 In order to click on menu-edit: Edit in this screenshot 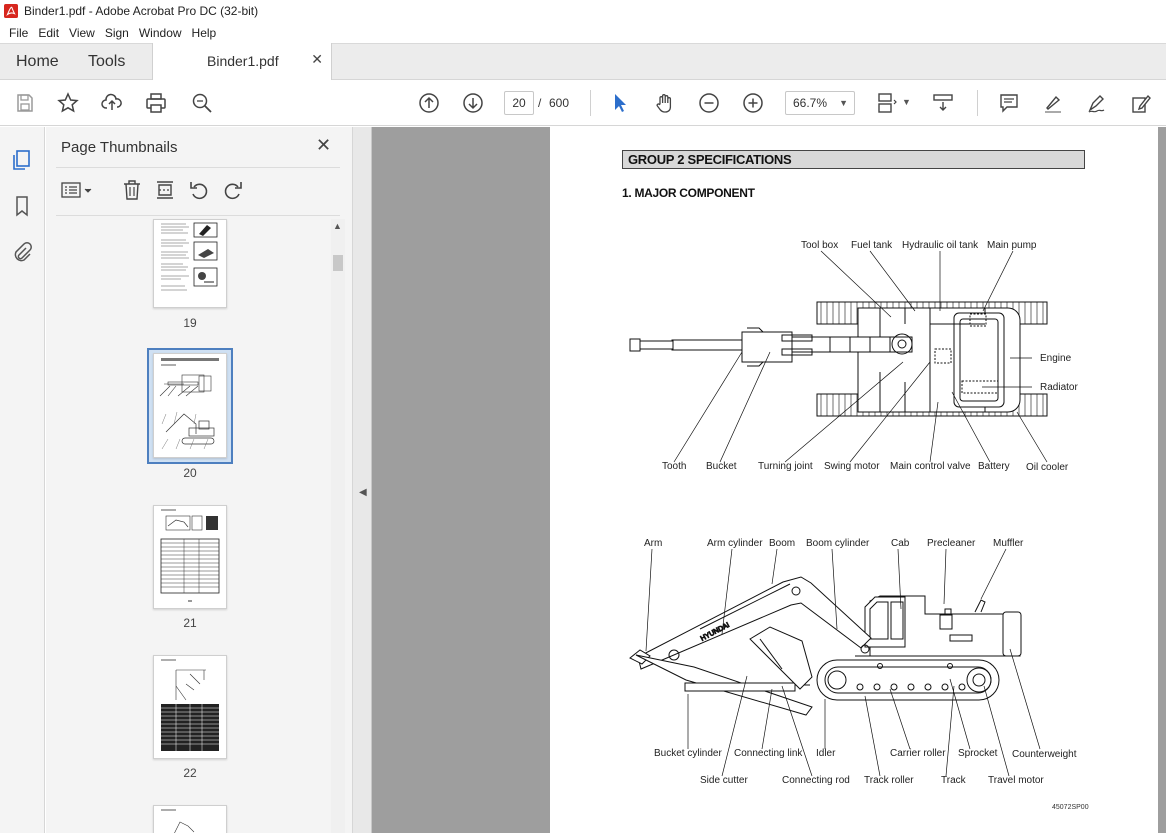, I will do `click(48, 33)`.